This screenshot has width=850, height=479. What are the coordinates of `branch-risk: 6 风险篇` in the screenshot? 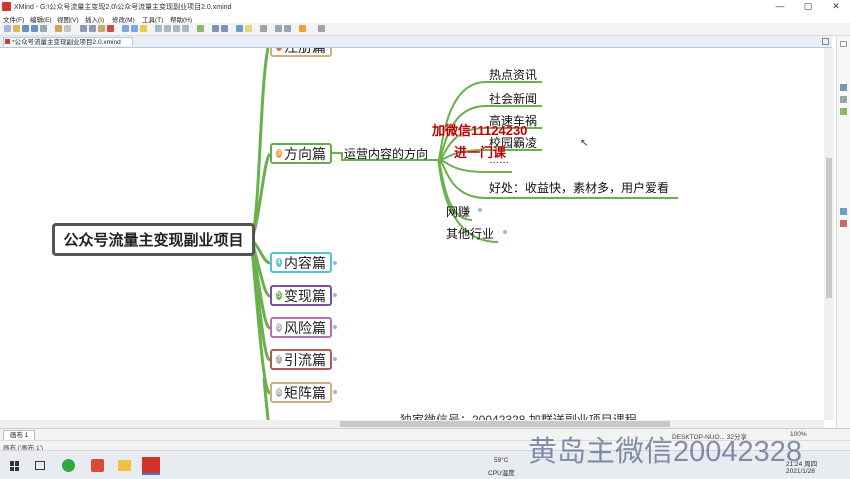 It's located at (301, 327).